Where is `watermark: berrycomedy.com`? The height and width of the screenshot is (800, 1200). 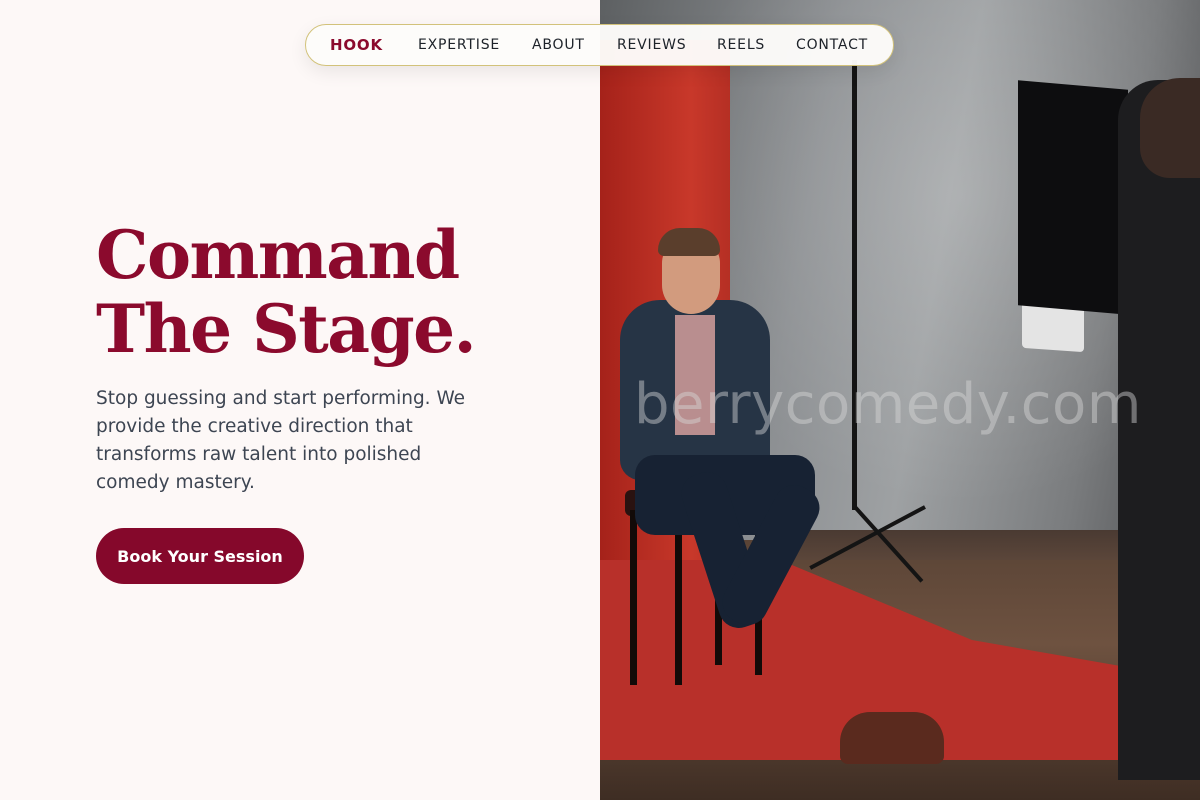 watermark: berrycomedy.com is located at coordinates (888, 404).